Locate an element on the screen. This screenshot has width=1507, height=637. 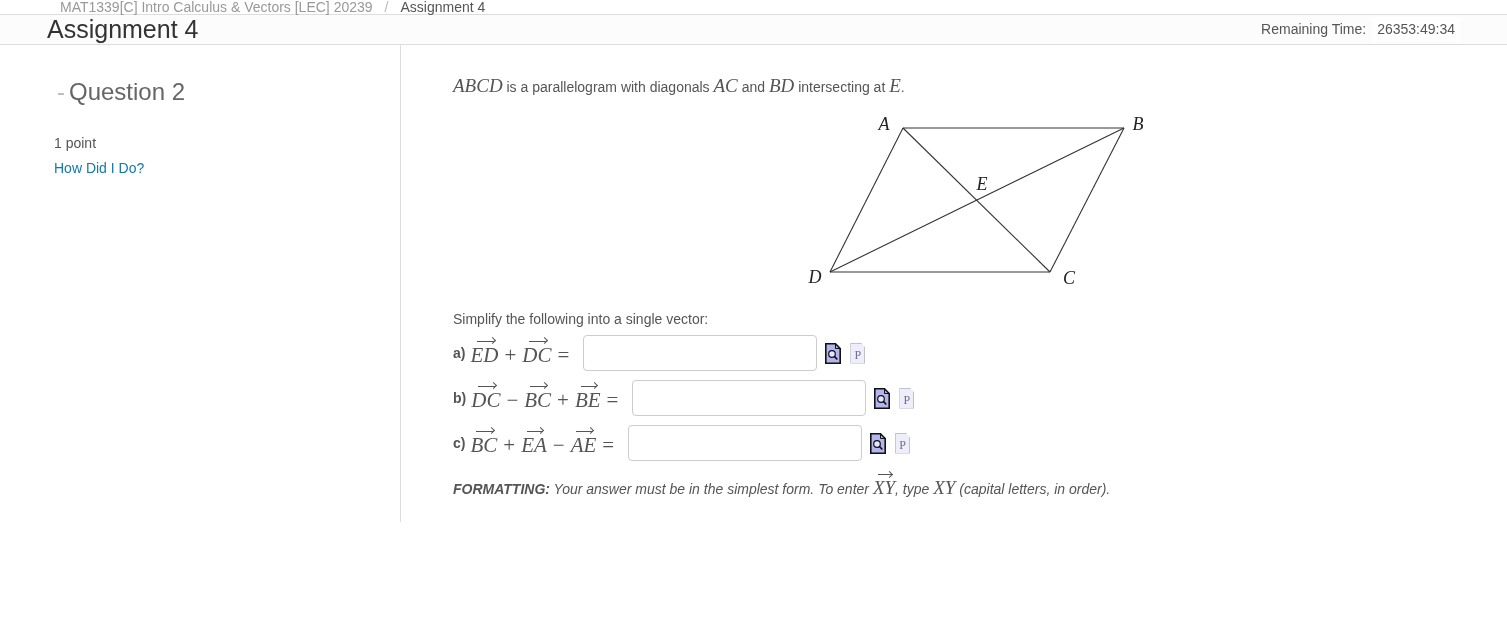
instruction-text: Simplify the following into a single vector: is located at coordinates (581, 319).